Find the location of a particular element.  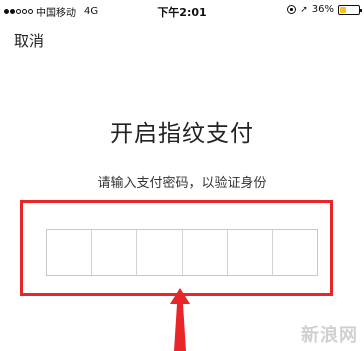

battery-percent: 36% is located at coordinates (322, 9).